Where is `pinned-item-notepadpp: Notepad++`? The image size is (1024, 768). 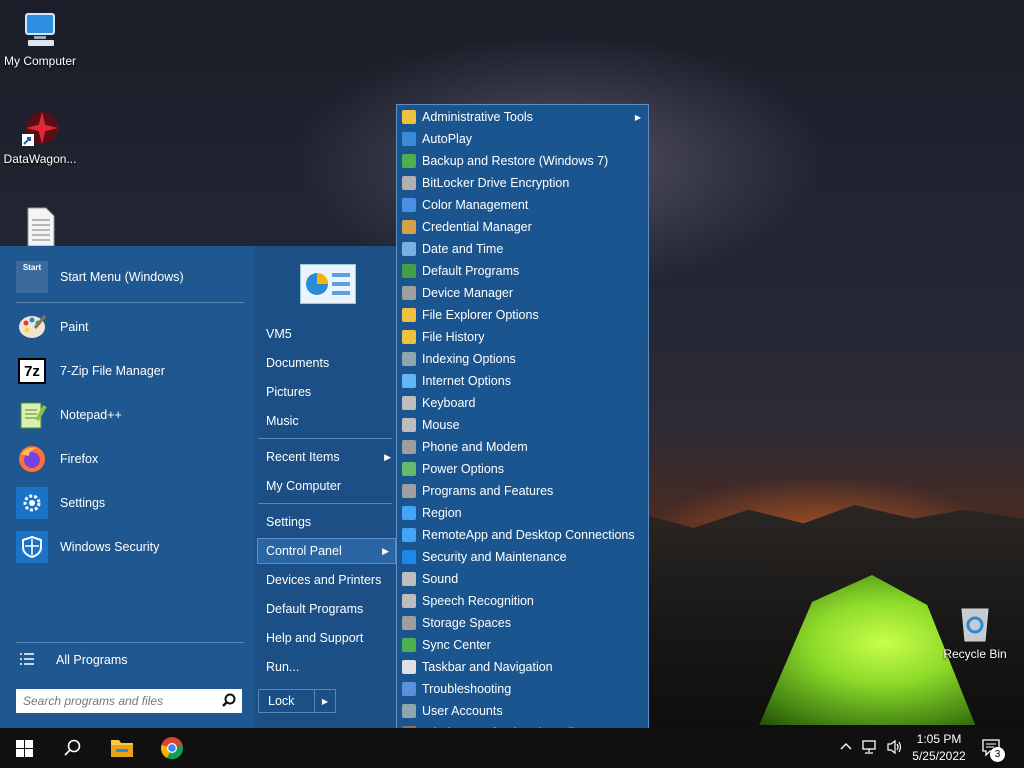
pinned-item-notepadpp: Notepad++ is located at coordinates (69, 415).